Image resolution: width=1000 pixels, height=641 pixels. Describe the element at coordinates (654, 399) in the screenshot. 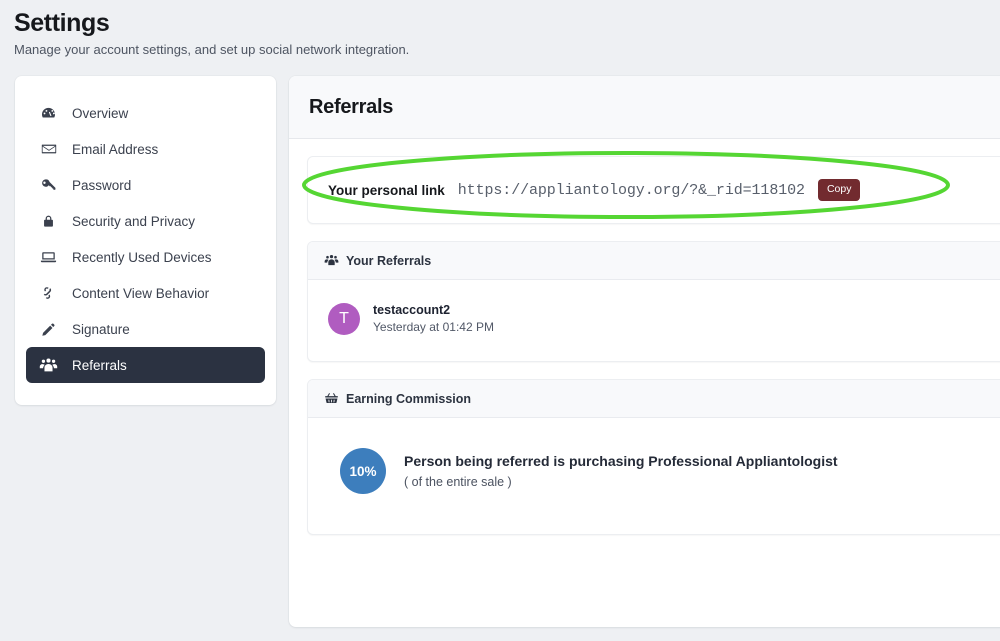

I see `earning-commission-header: Earning Commission` at that location.